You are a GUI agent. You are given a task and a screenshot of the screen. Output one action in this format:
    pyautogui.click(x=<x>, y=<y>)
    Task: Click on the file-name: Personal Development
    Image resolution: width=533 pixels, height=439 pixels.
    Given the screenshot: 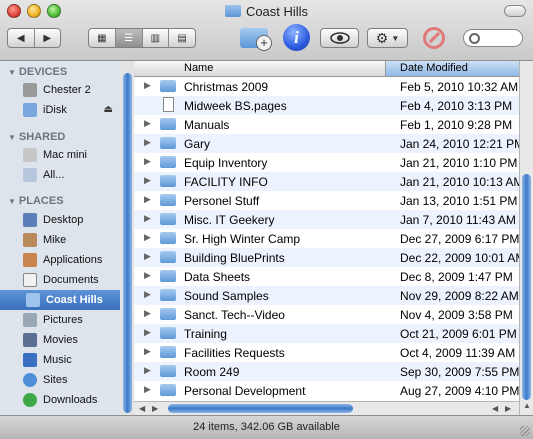 What is the action you would take?
    pyautogui.click(x=245, y=391)
    